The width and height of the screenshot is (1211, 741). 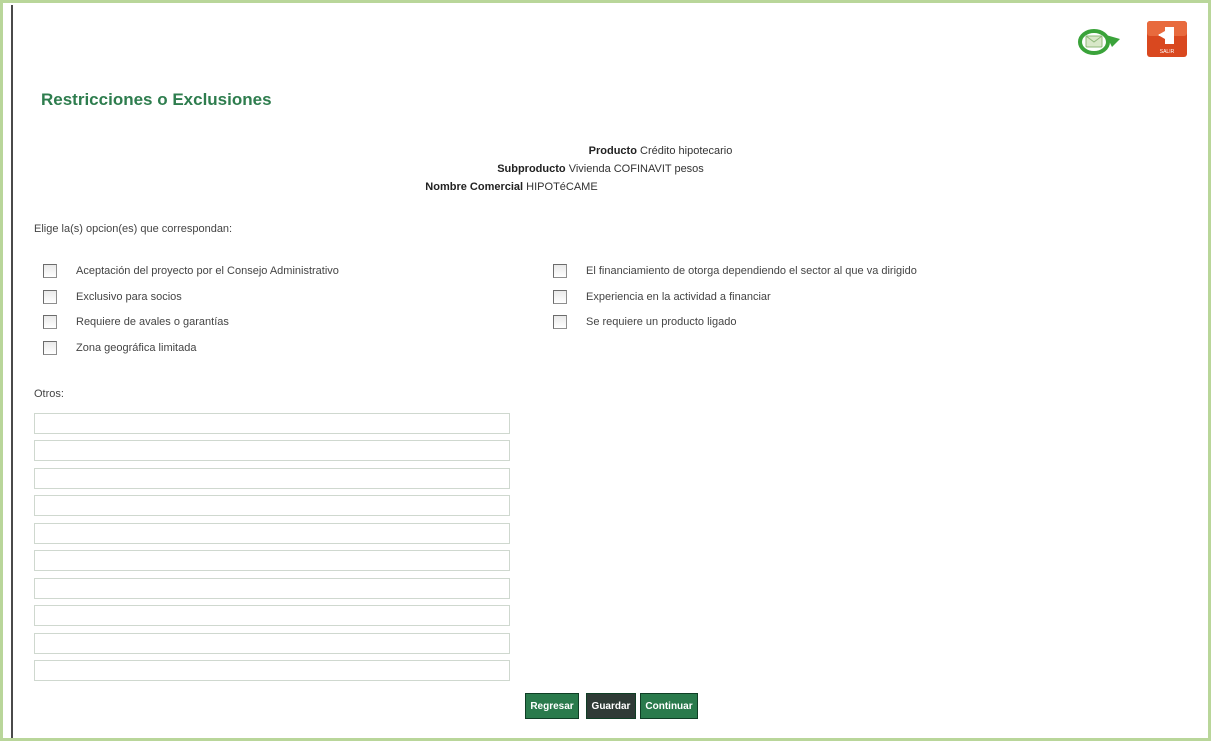 What do you see at coordinates (136, 348) in the screenshot?
I see `option-label: Zona geográfica limitada` at bounding box center [136, 348].